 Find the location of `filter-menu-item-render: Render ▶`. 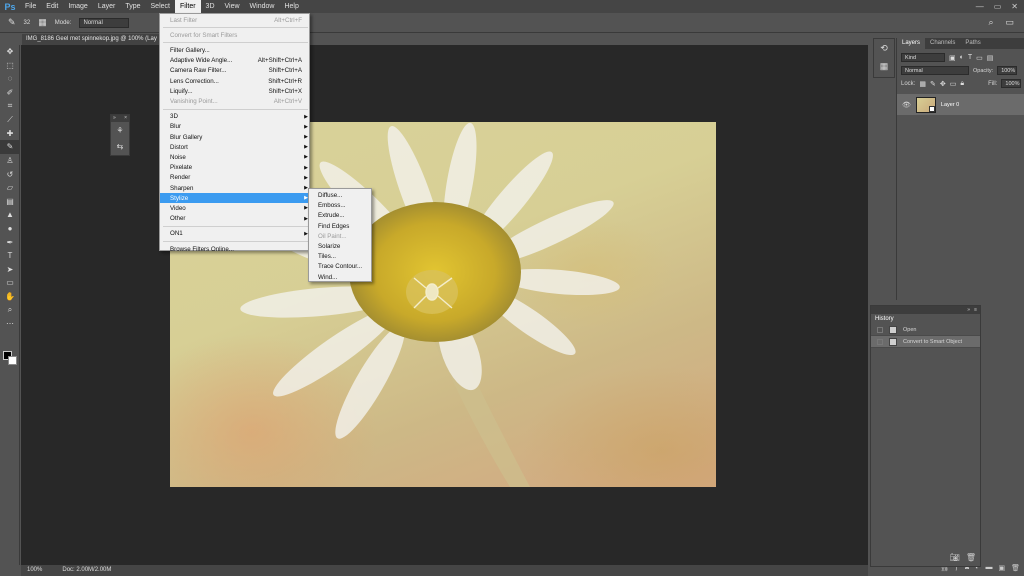

filter-menu-item-render: Render ▶ is located at coordinates (235, 178).